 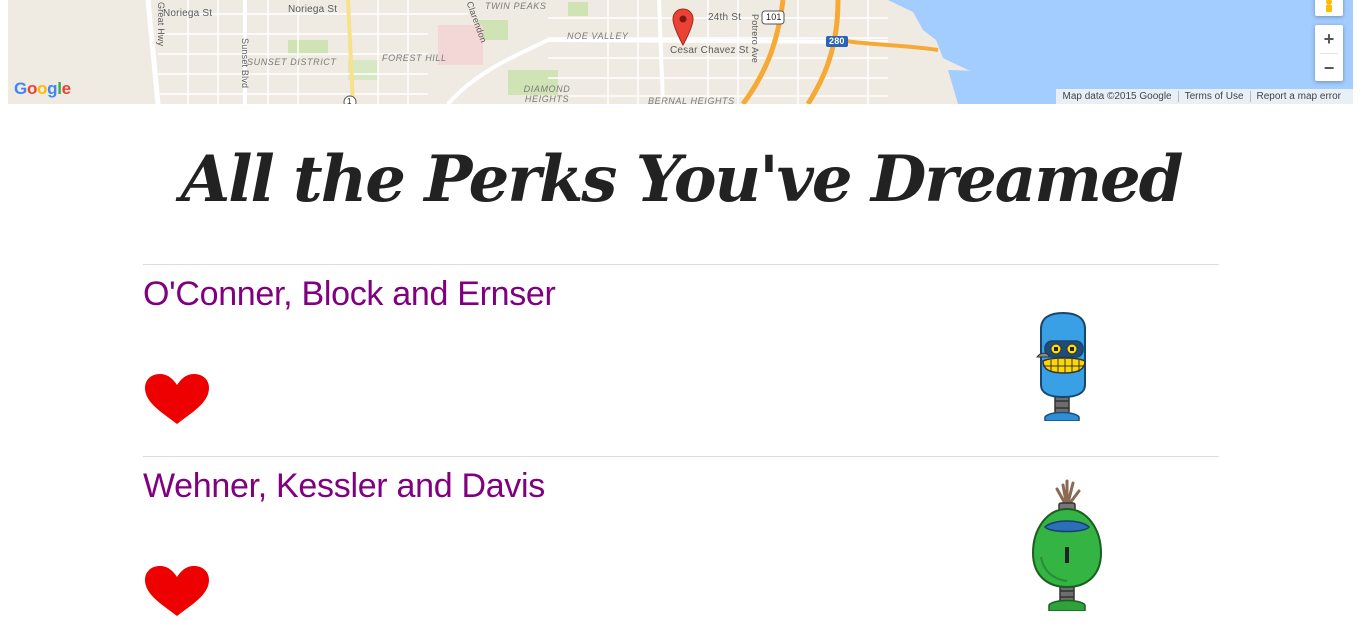 What do you see at coordinates (837, 41) in the screenshot?
I see `highway-shield-280: 280` at bounding box center [837, 41].